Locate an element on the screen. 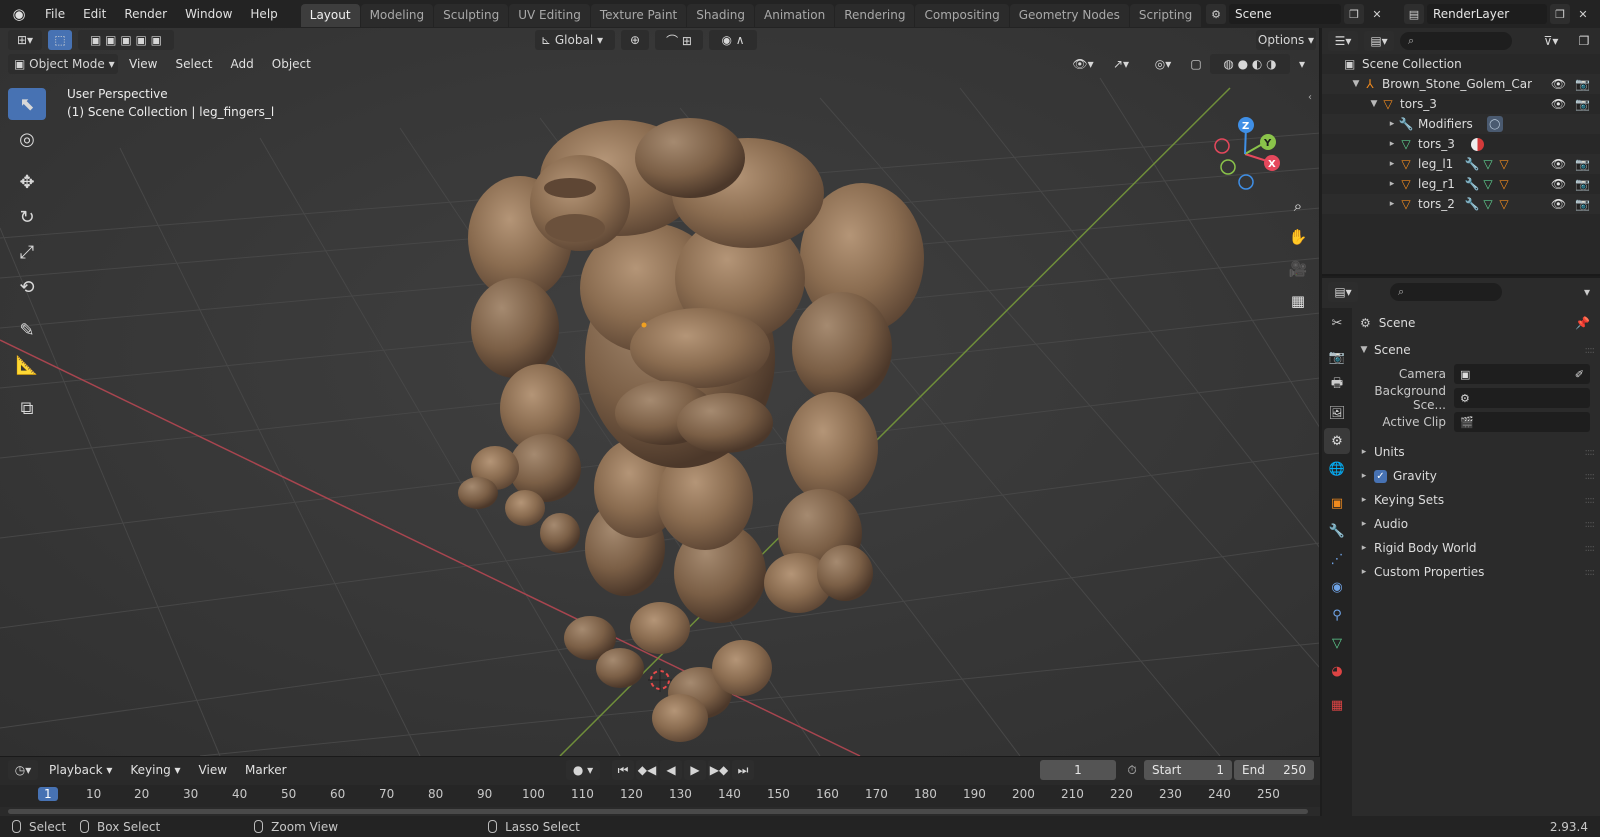 This screenshot has height=837, width=1600. transform-tool-icon: ⟲ is located at coordinates (27, 287).